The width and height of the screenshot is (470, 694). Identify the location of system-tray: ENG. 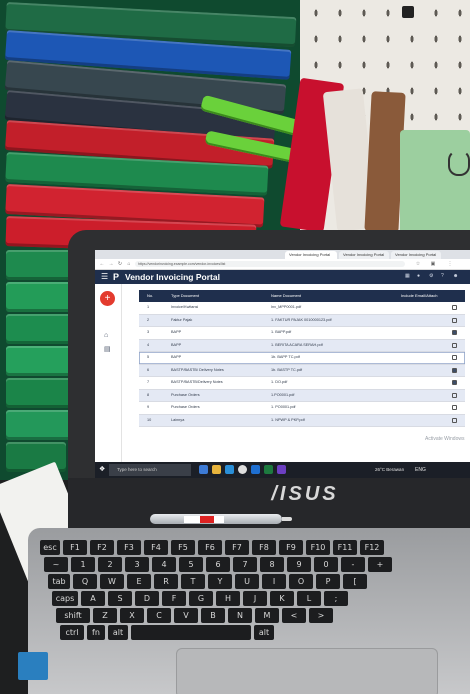
(420, 470).